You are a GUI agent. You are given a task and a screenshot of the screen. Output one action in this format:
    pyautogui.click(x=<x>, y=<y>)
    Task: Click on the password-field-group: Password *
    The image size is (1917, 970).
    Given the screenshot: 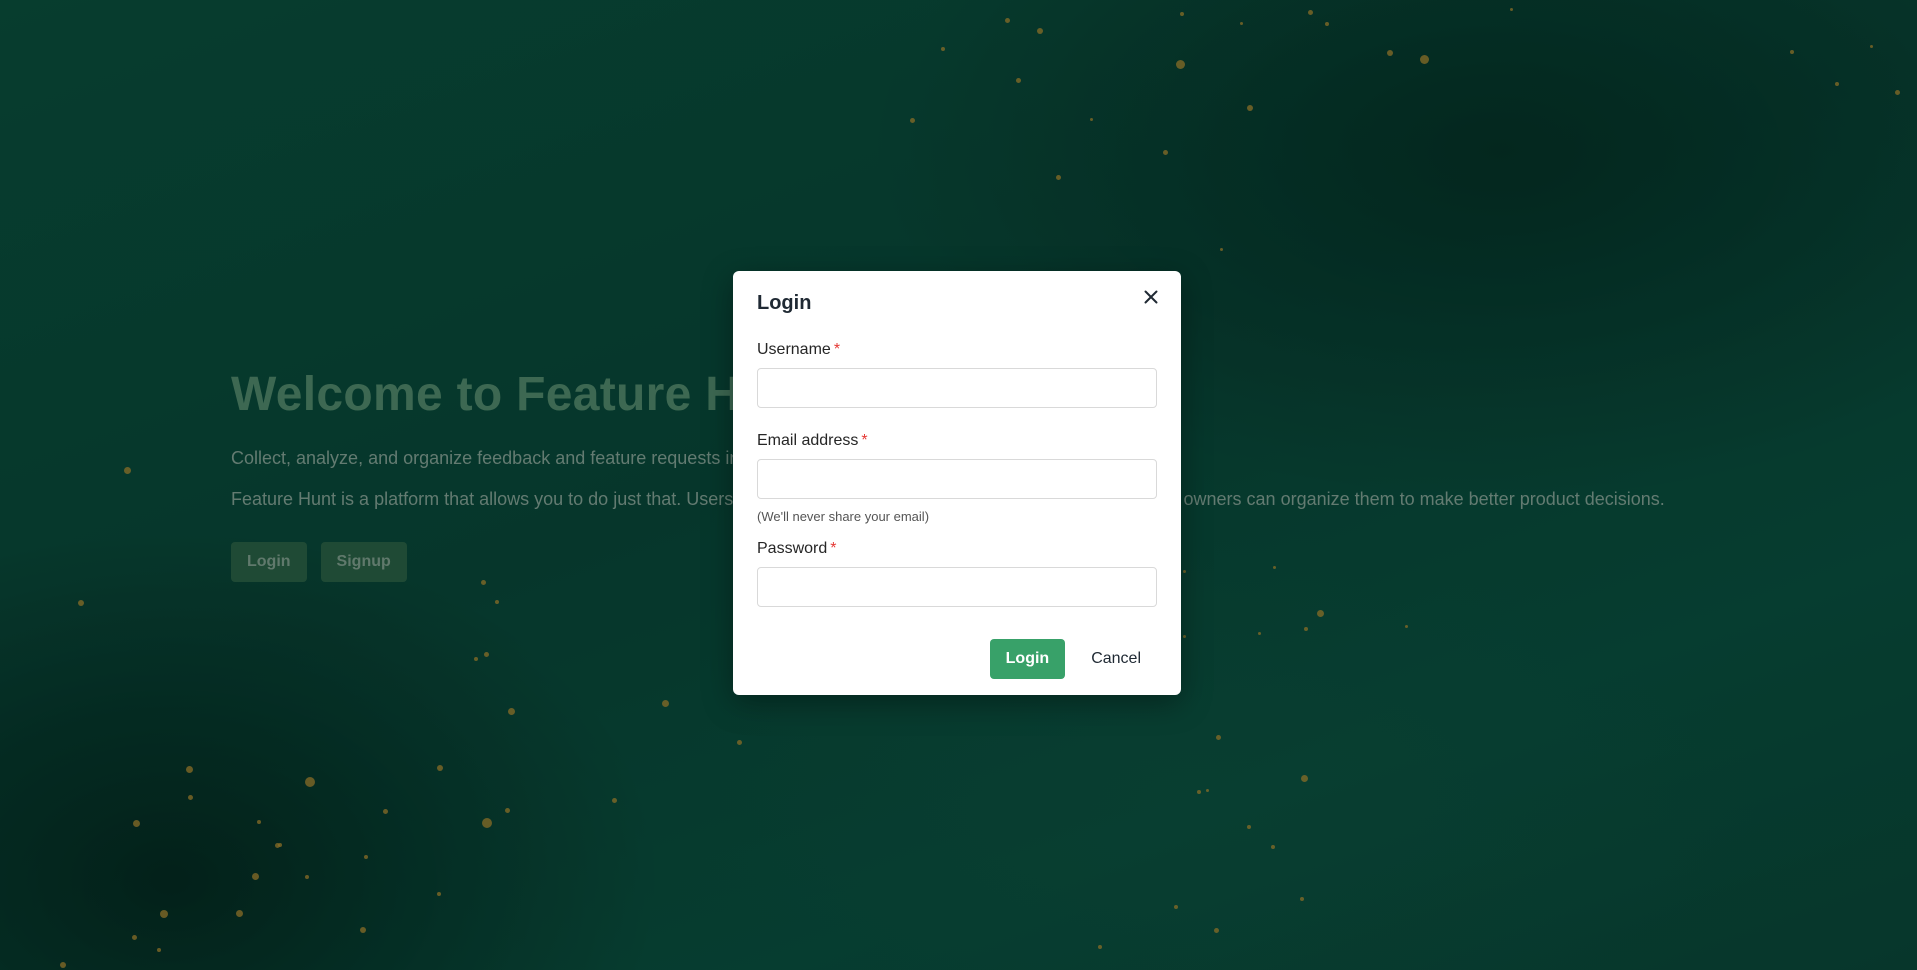 What is the action you would take?
    pyautogui.click(x=957, y=573)
    